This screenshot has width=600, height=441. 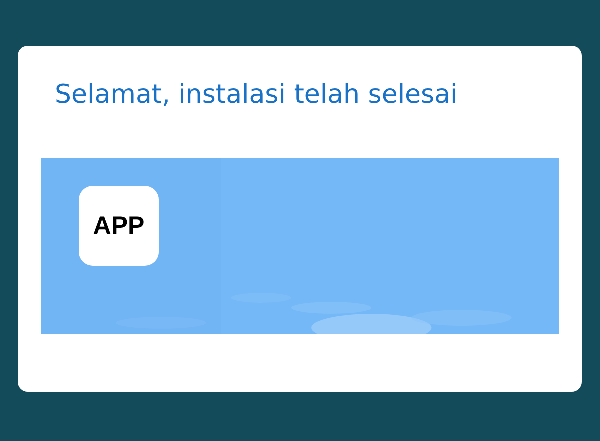 What do you see at coordinates (119, 226) in the screenshot?
I see `app-logo: APP` at bounding box center [119, 226].